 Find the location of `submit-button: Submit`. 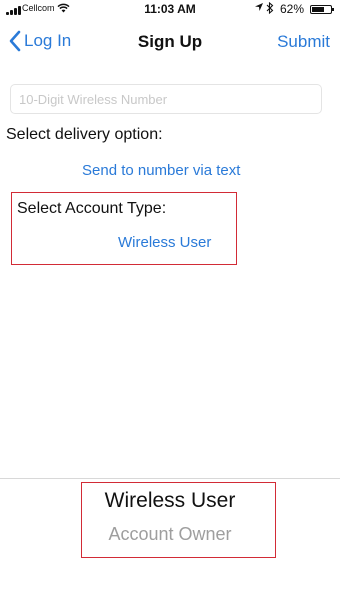

submit-button: Submit is located at coordinates (303, 42).